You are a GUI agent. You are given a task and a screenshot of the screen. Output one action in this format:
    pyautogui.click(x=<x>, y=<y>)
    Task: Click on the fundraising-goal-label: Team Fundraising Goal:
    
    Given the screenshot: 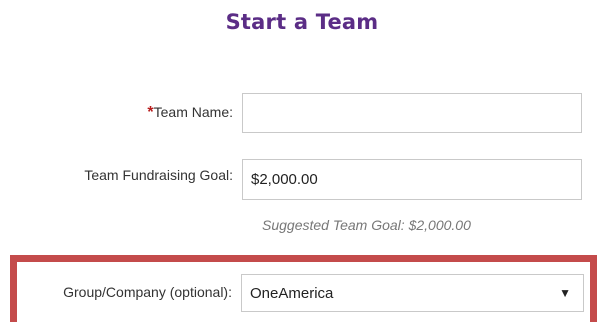 What is the action you would take?
    pyautogui.click(x=158, y=175)
    